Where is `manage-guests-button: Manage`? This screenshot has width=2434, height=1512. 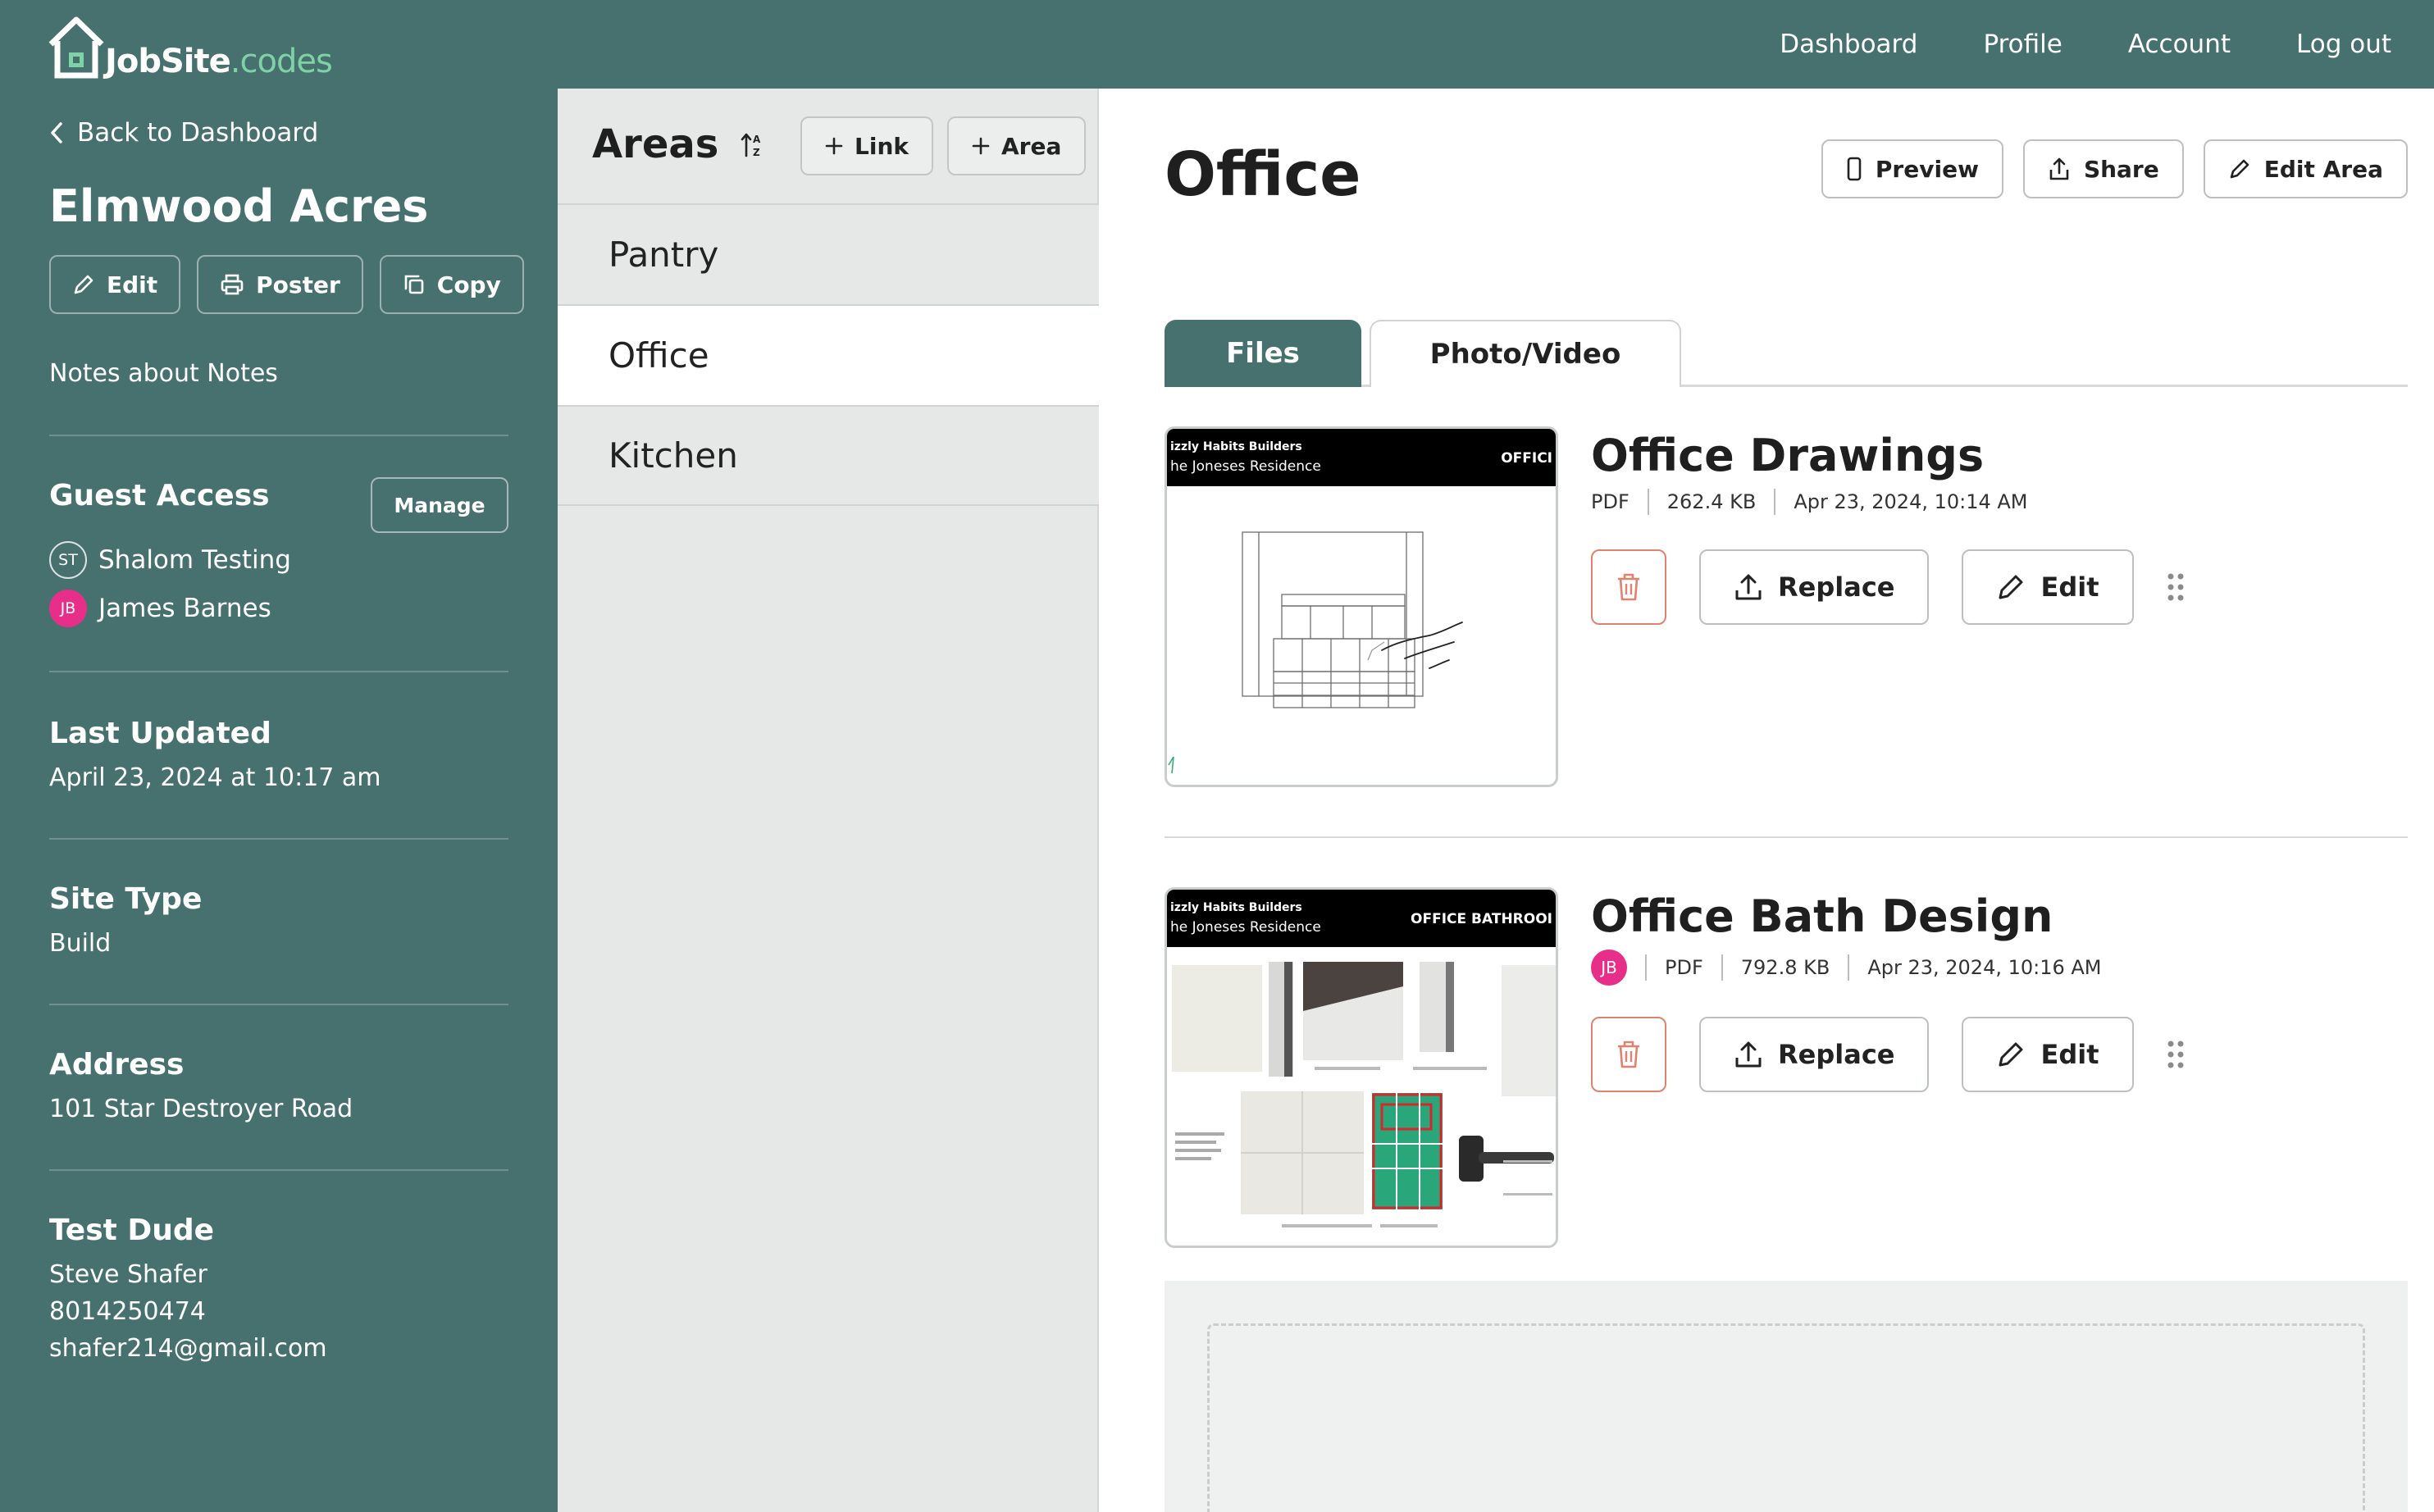 manage-guests-button: Manage is located at coordinates (439, 505).